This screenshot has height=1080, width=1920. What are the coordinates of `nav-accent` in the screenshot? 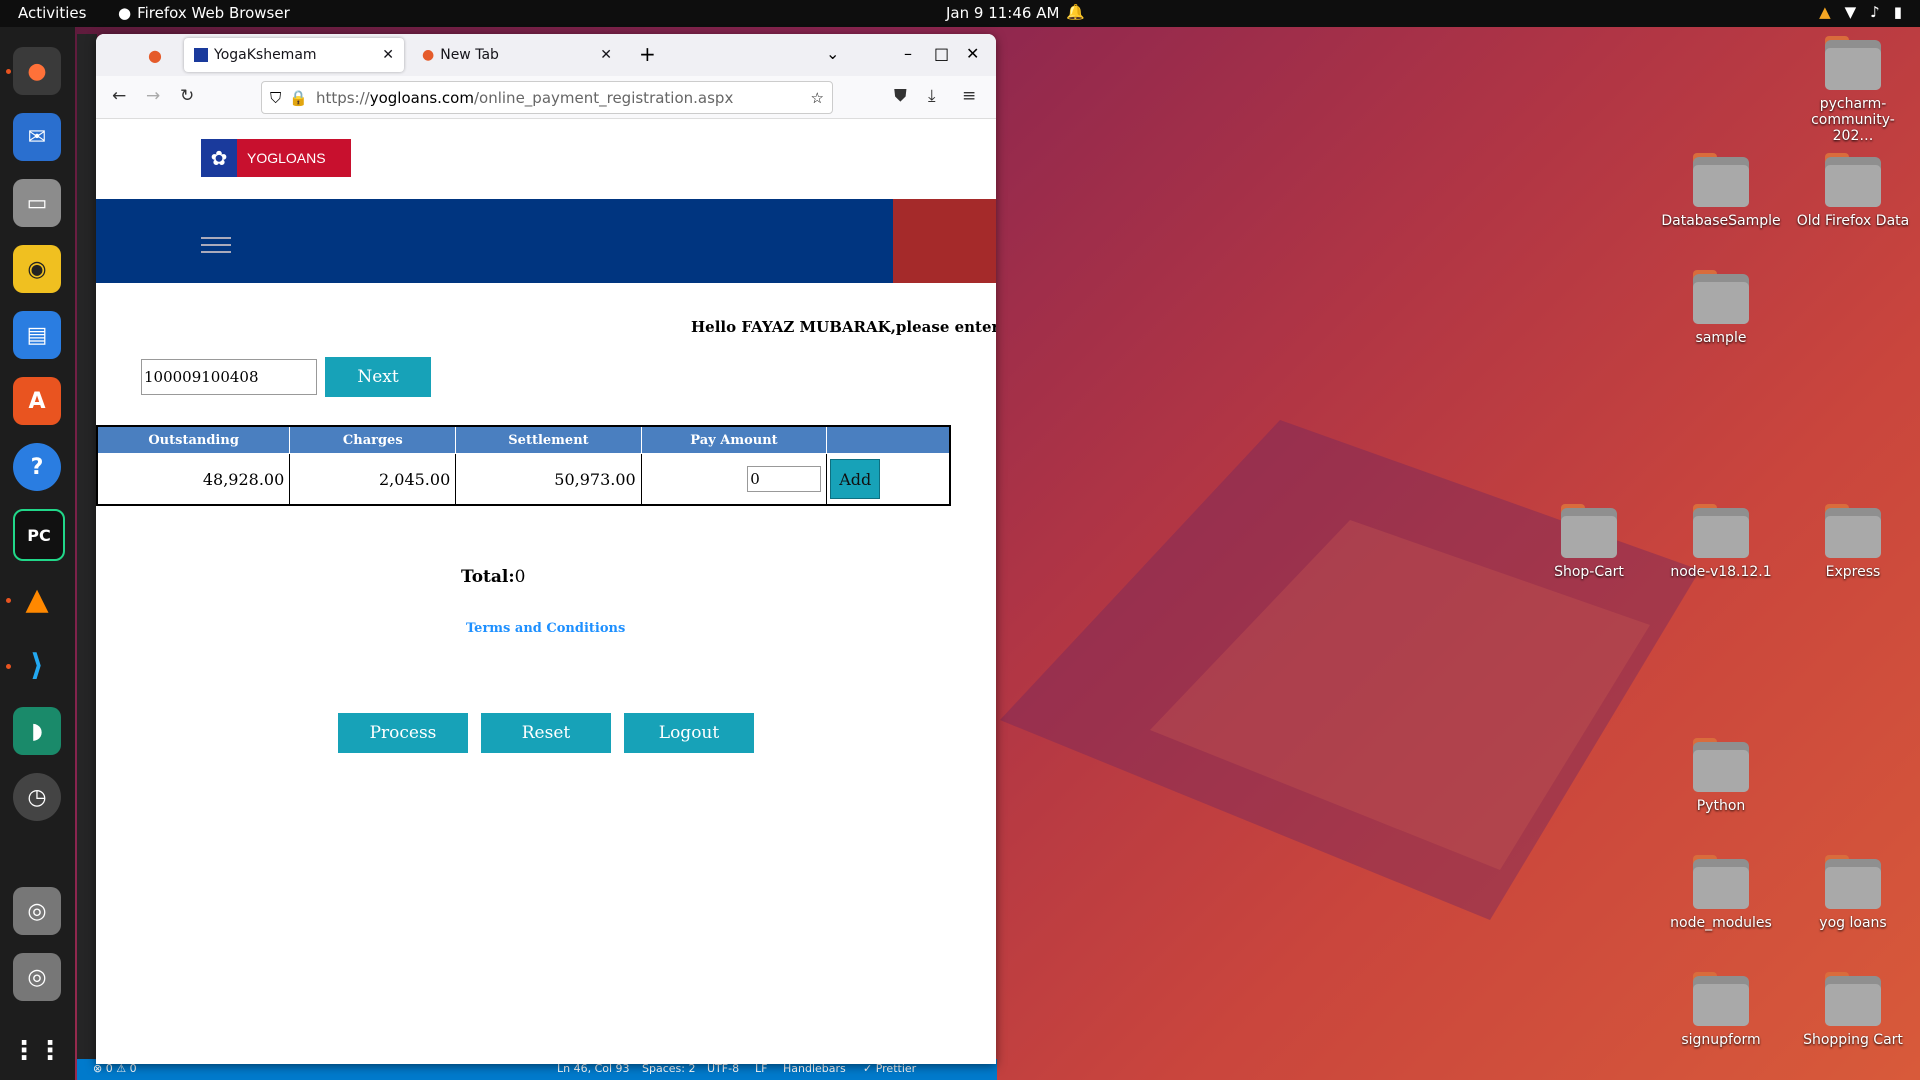 It's located at (944, 241).